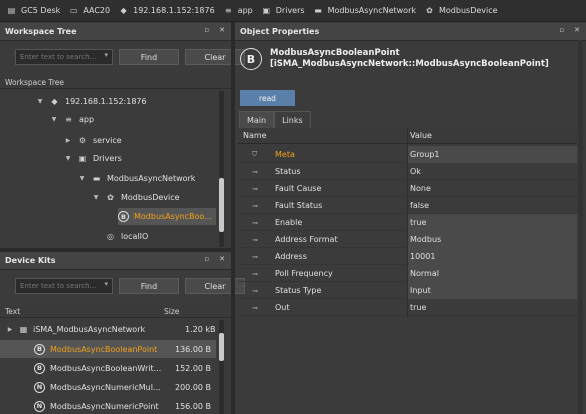  Describe the element at coordinates (110, 236) in the screenshot. I see `localio-icon: ◎` at that location.